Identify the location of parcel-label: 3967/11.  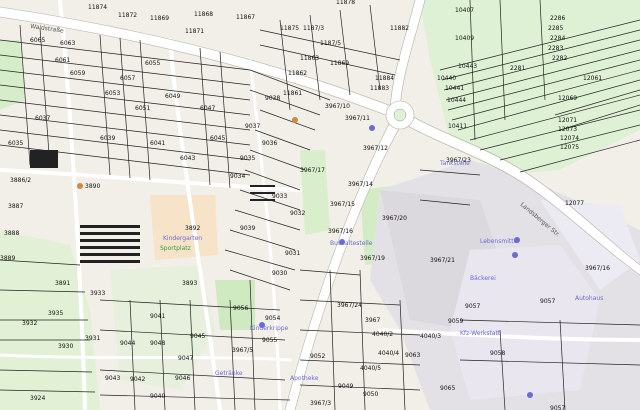
(357, 118).